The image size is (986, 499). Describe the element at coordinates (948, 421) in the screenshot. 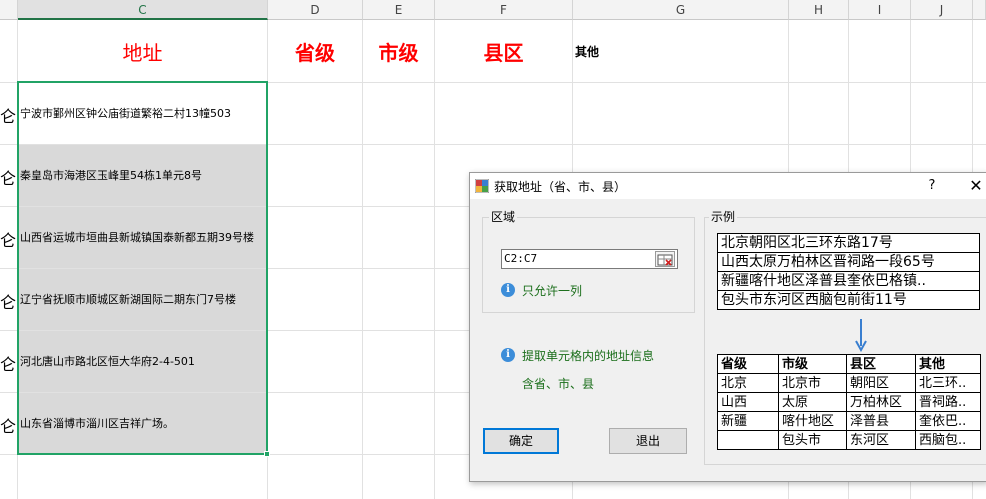

I see `example-cell: 奎依巴..` at that location.